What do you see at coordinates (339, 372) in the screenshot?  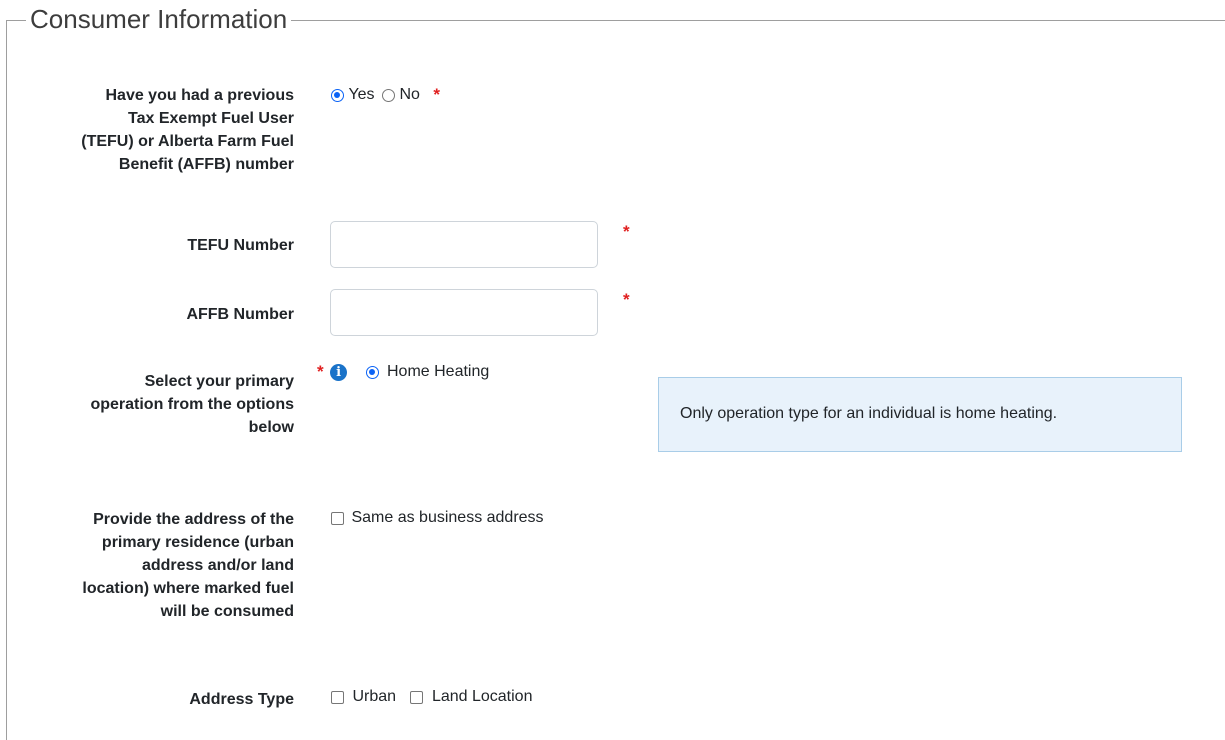 I see `info-icon: i` at bounding box center [339, 372].